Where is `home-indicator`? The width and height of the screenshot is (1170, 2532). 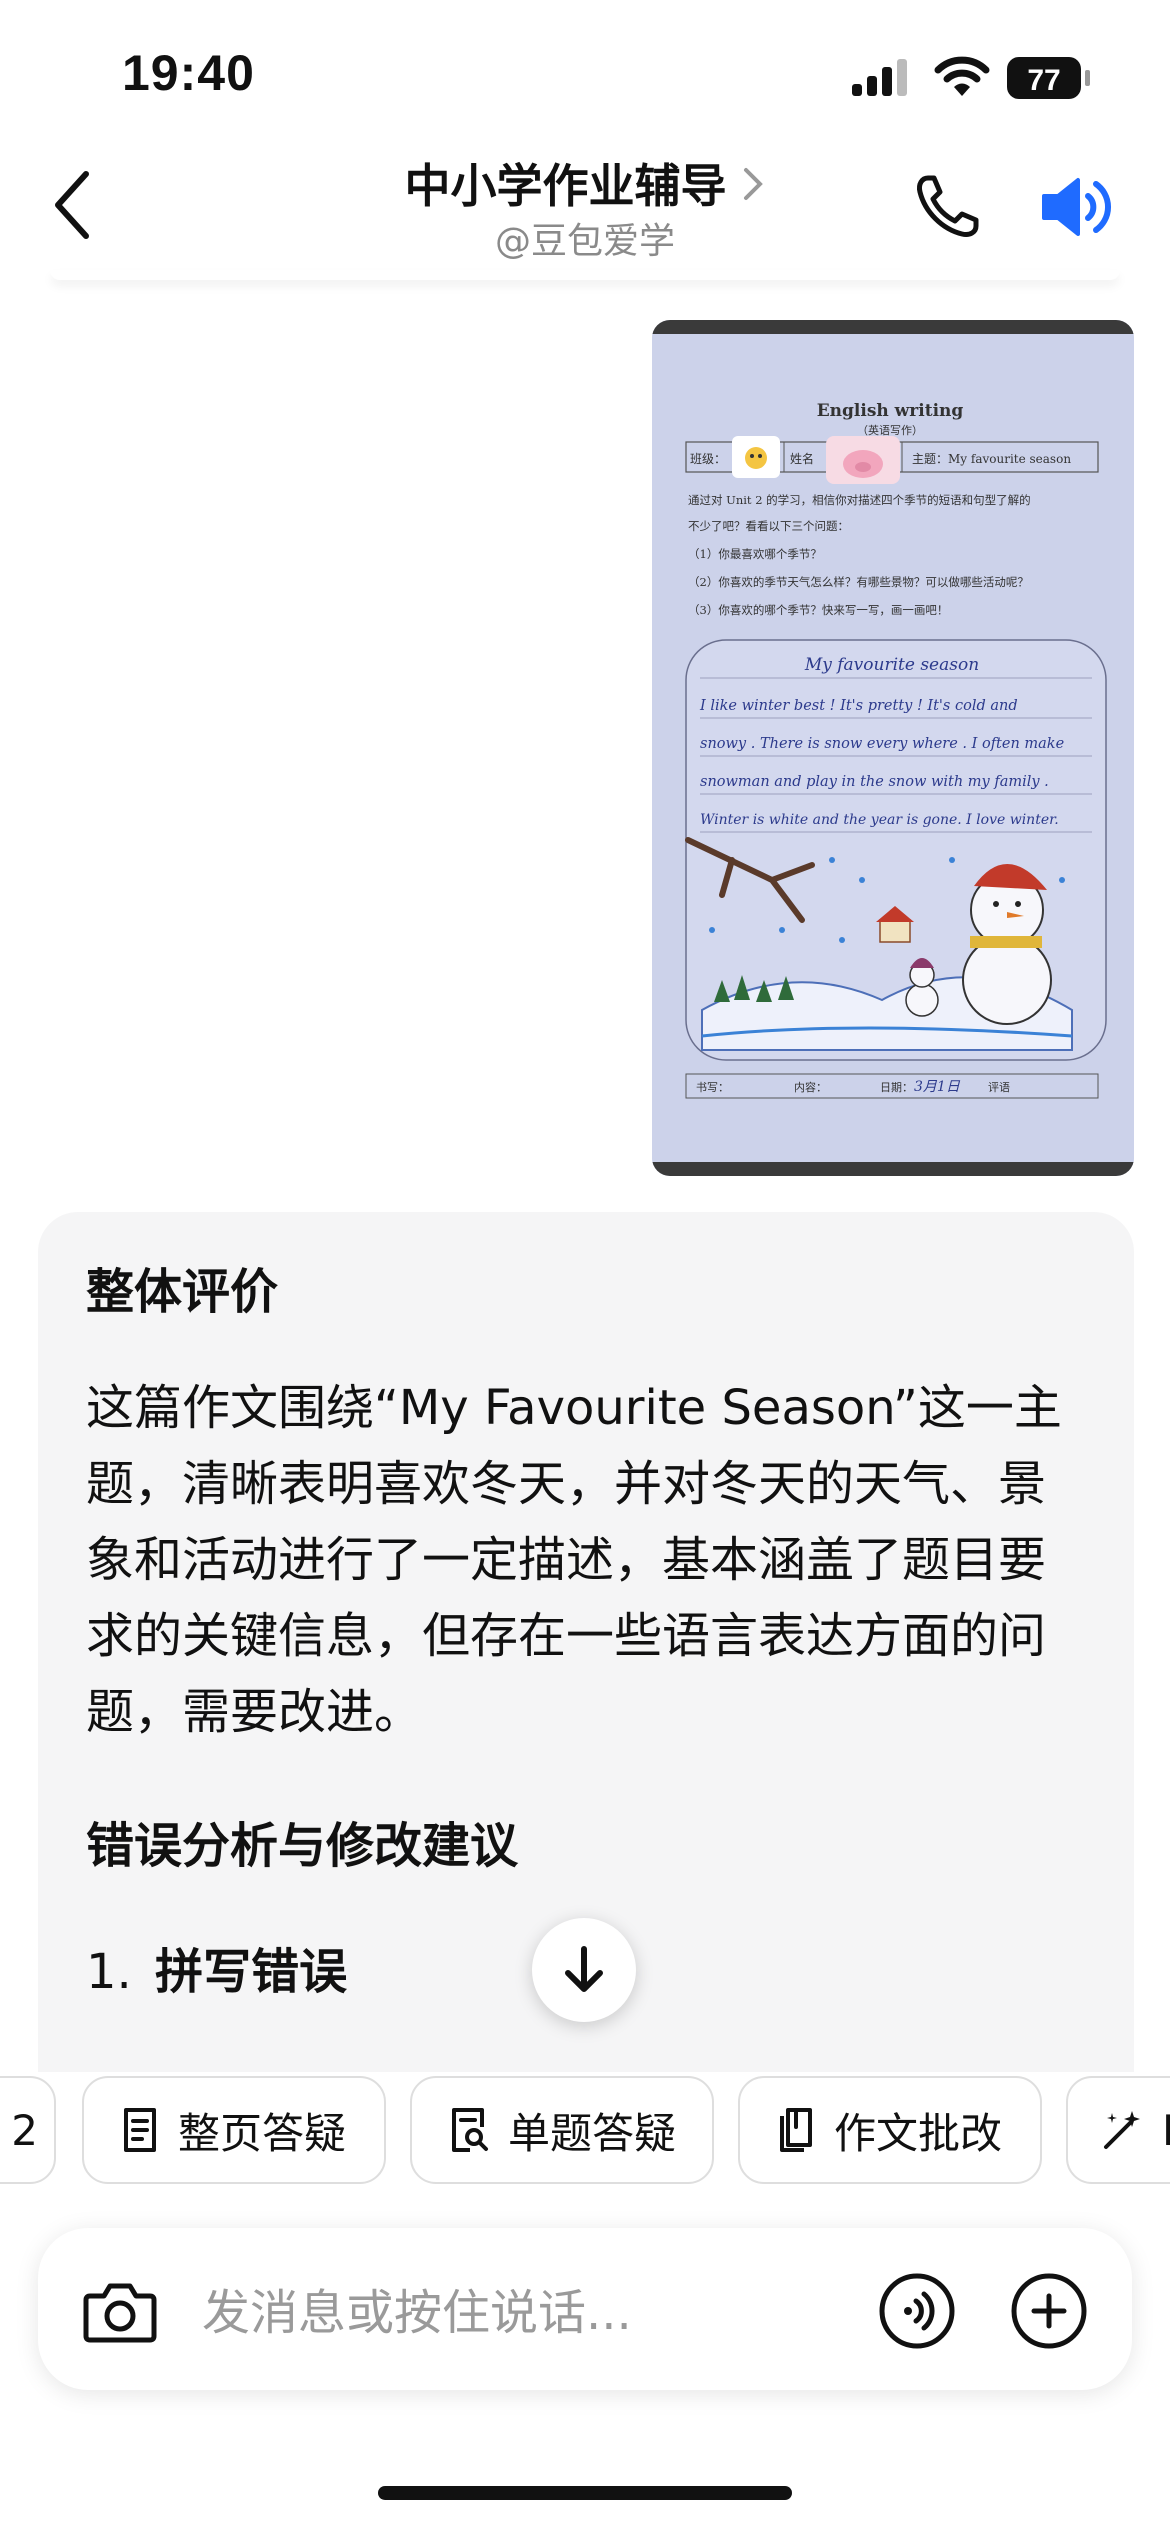
home-indicator is located at coordinates (585, 2493).